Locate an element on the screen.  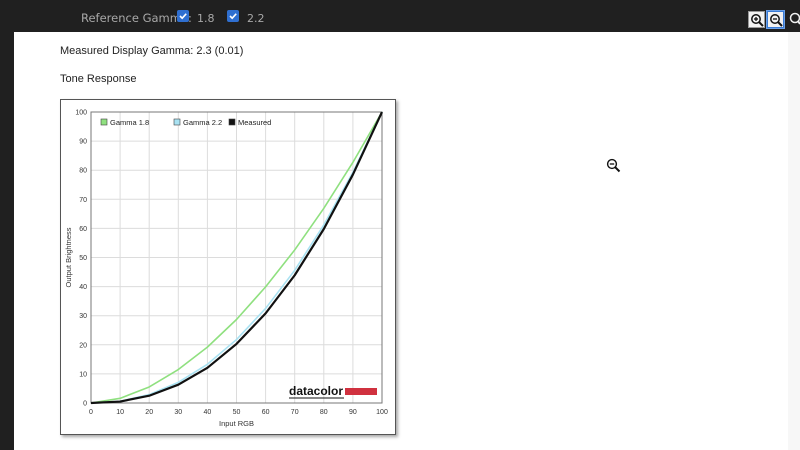
x-tick-label: 40 is located at coordinates (208, 412).